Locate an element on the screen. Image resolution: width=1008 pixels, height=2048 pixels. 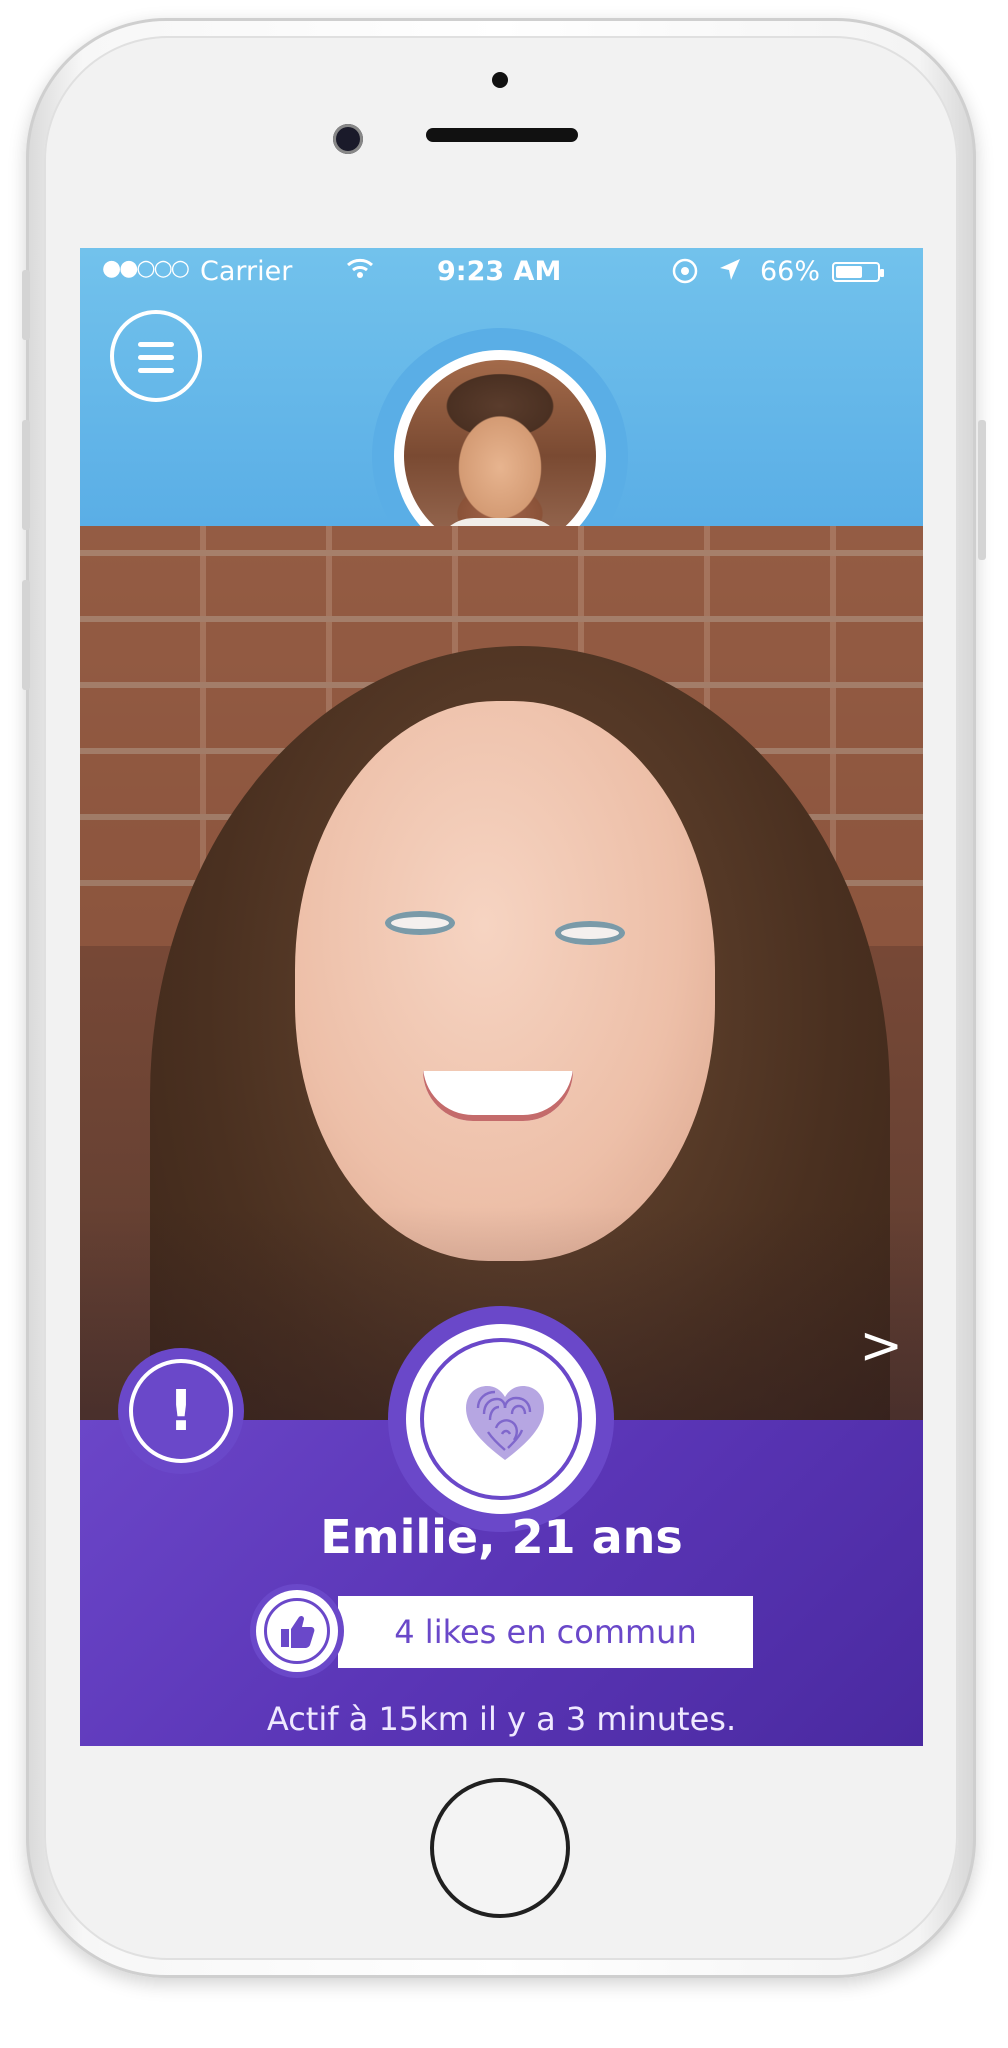
volume-up-button is located at coordinates (26, 475).